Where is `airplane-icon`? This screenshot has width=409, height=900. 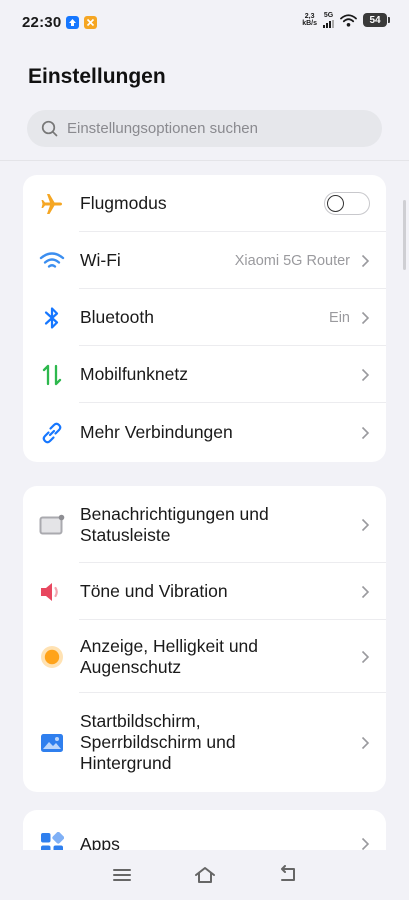
airplane-icon is located at coordinates (52, 204).